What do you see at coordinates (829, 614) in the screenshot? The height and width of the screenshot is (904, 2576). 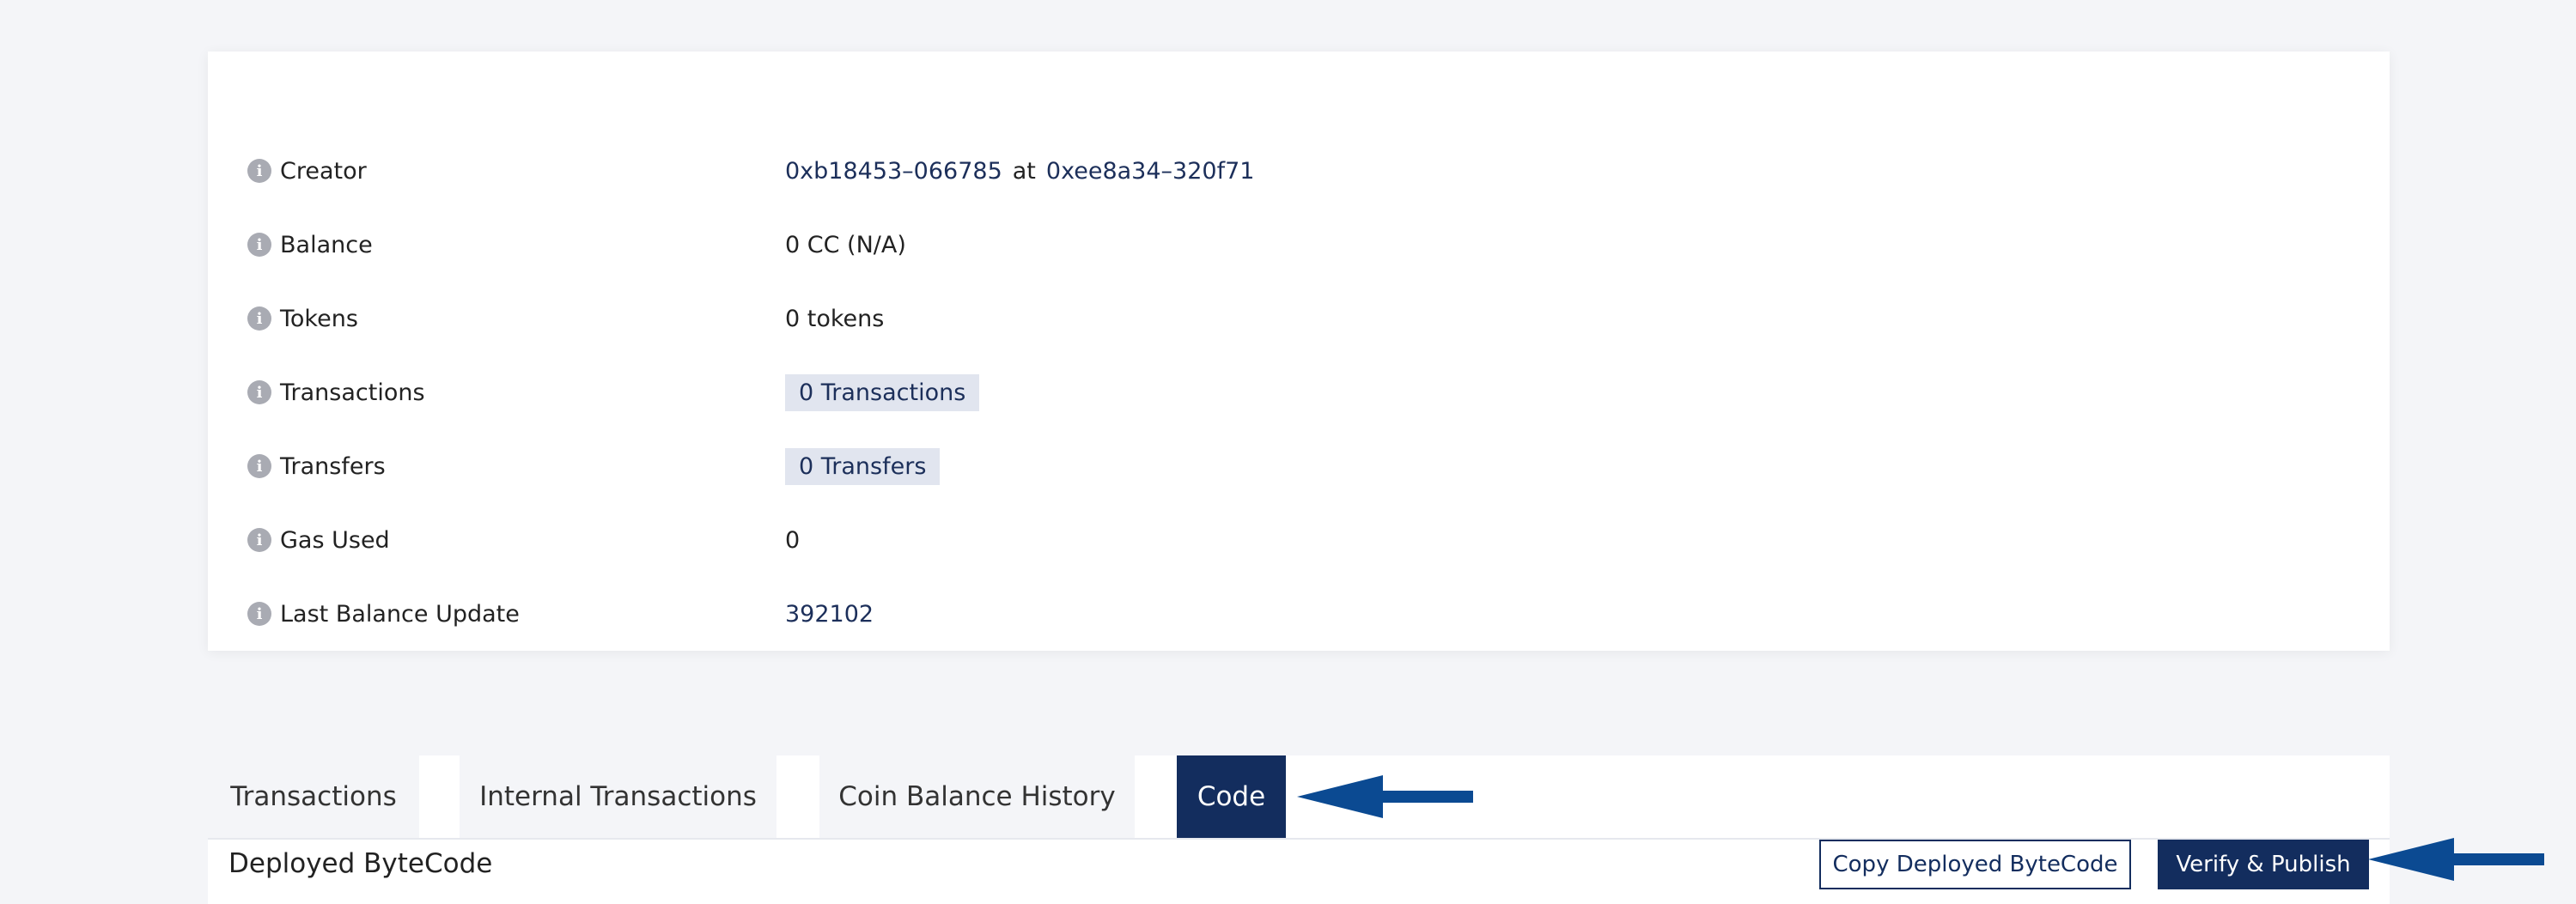 I see `last-balance-update-block-link: 392102` at bounding box center [829, 614].